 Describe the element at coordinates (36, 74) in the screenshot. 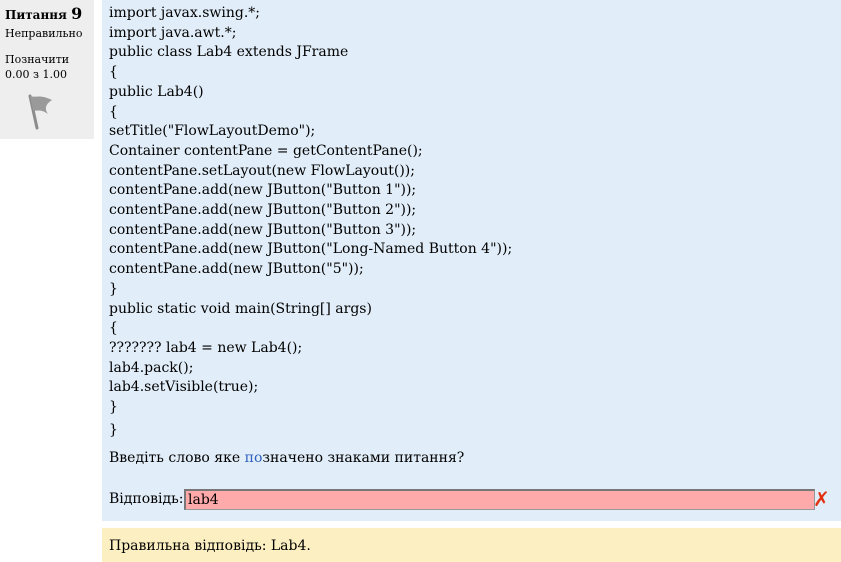

I see `grade-value: 0.00 з 1.00` at that location.